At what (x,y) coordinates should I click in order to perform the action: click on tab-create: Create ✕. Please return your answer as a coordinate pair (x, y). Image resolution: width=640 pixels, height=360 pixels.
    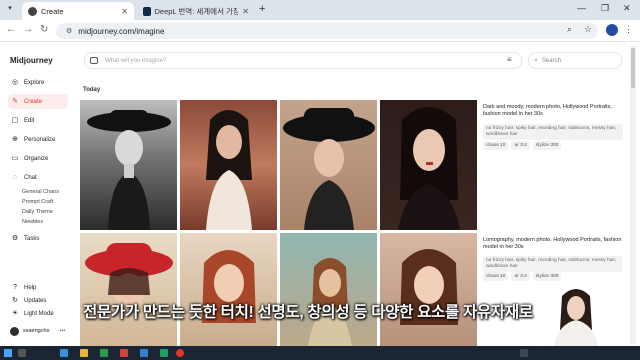
    Looking at the image, I should click on (78, 11).